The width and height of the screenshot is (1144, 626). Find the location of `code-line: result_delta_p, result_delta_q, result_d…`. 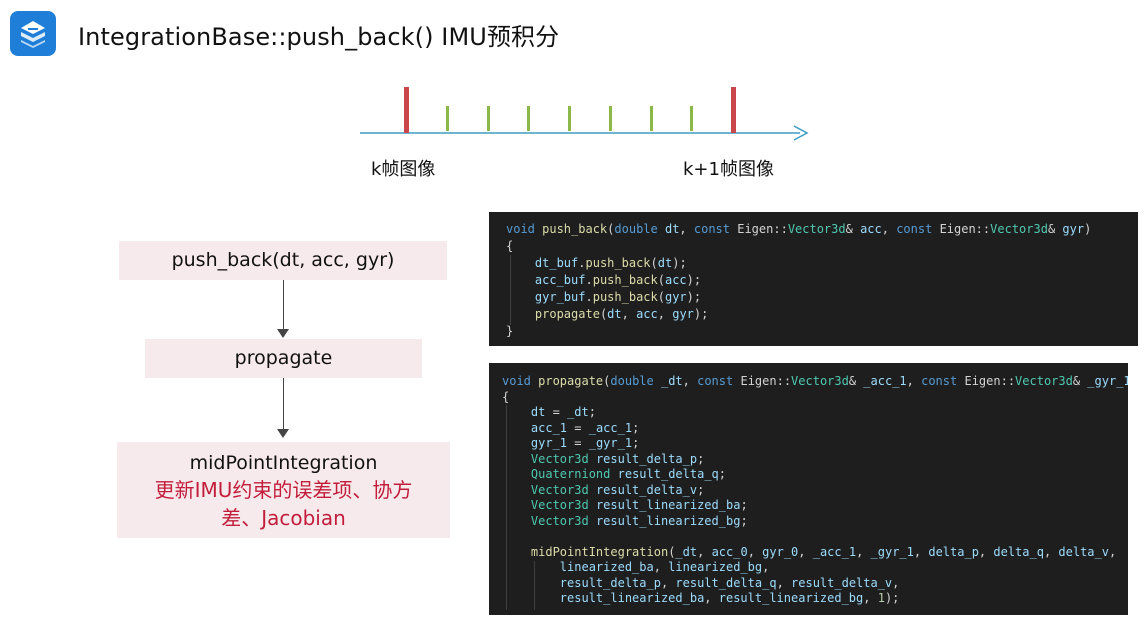

code-line: result_delta_p, result_delta_q, result_d… is located at coordinates (815, 584).